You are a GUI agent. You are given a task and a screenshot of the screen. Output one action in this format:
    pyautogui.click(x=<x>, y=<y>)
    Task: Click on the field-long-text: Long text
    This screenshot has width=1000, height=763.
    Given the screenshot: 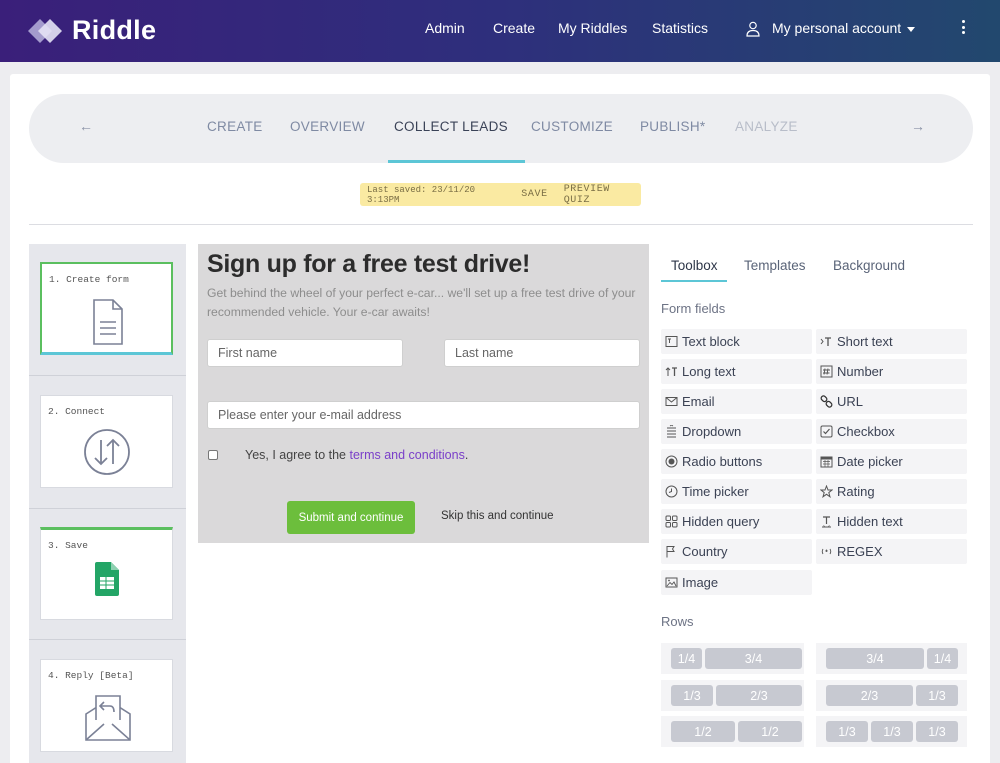 What is the action you would take?
    pyautogui.click(x=736, y=371)
    